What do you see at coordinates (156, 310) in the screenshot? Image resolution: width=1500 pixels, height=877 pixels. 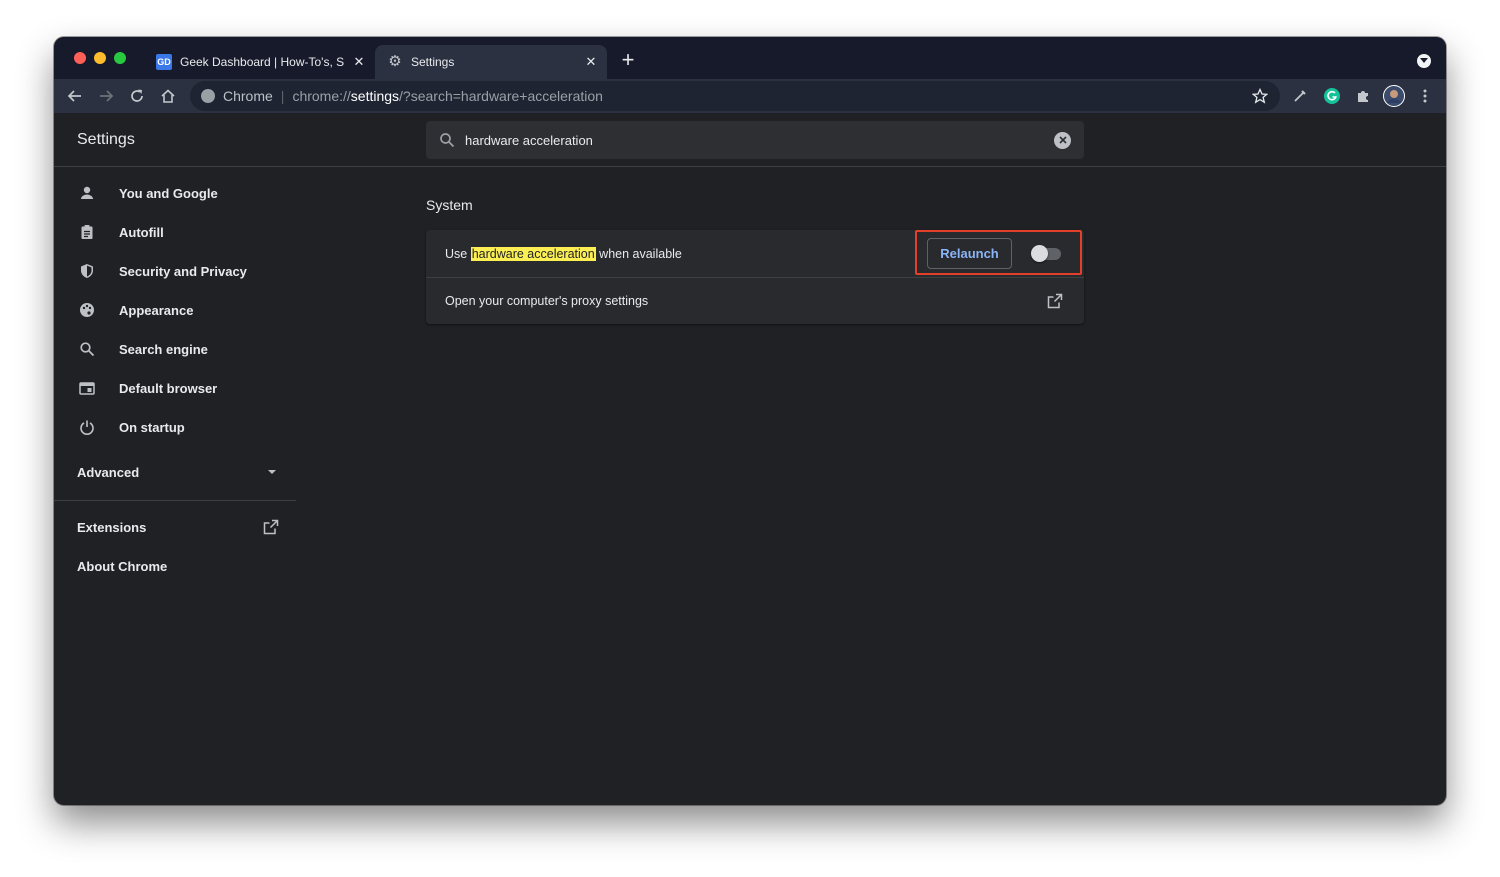 I see `sidebar-item-label: Appearance` at bounding box center [156, 310].